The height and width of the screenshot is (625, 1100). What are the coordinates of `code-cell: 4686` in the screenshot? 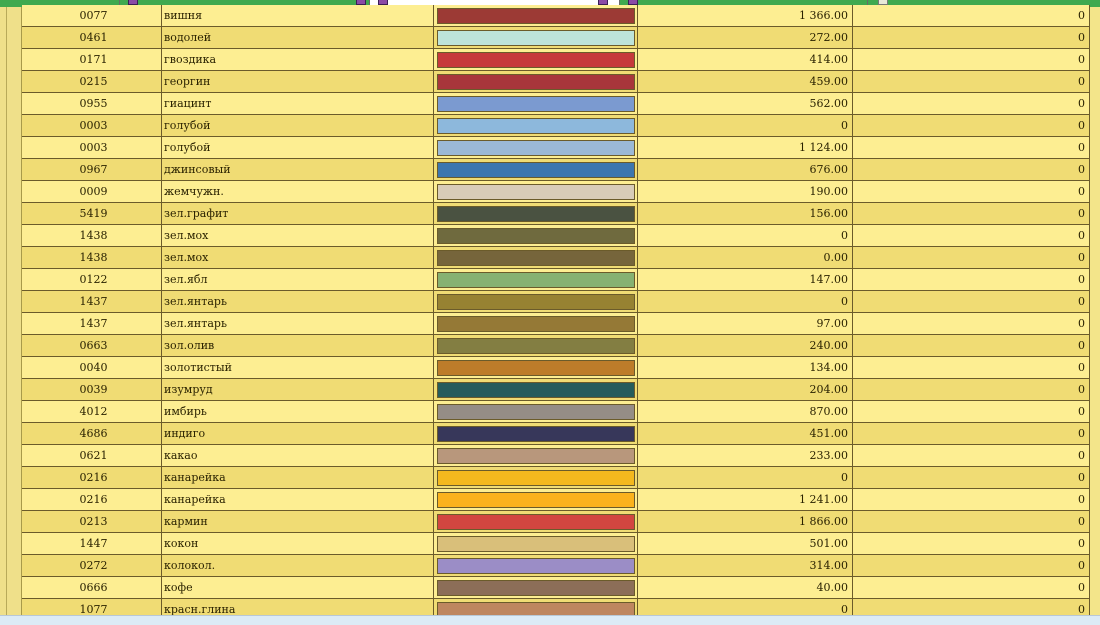 It's located at (92, 433).